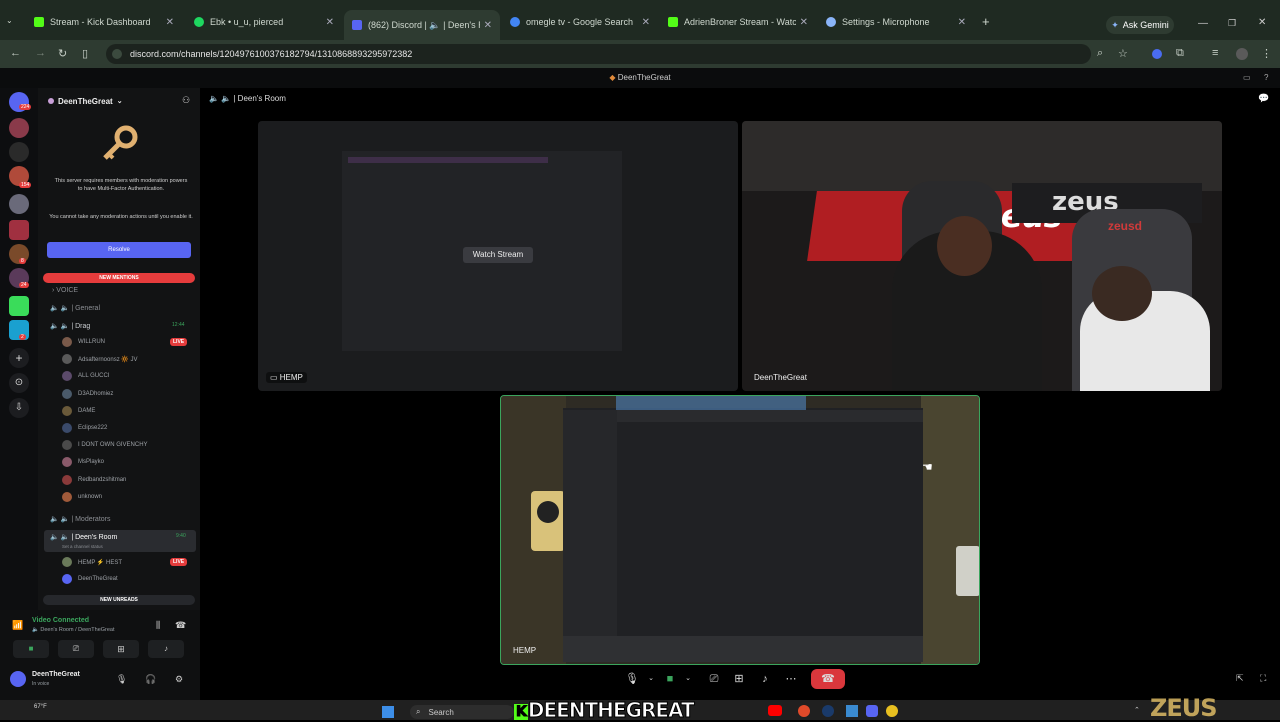  What do you see at coordinates (740, 530) in the screenshot?
I see `screen-share-tile: ☚ HEMP` at bounding box center [740, 530].